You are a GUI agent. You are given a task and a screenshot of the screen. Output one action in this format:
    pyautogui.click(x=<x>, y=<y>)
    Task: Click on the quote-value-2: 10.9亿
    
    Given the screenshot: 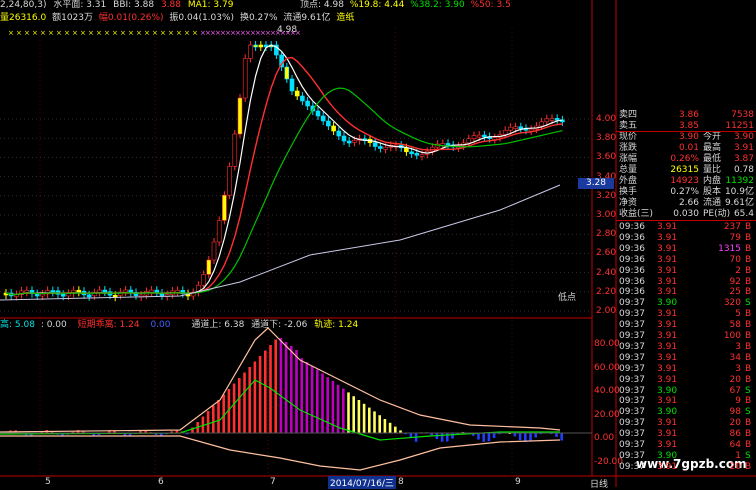 What is the action you would take?
    pyautogui.click(x=739, y=192)
    